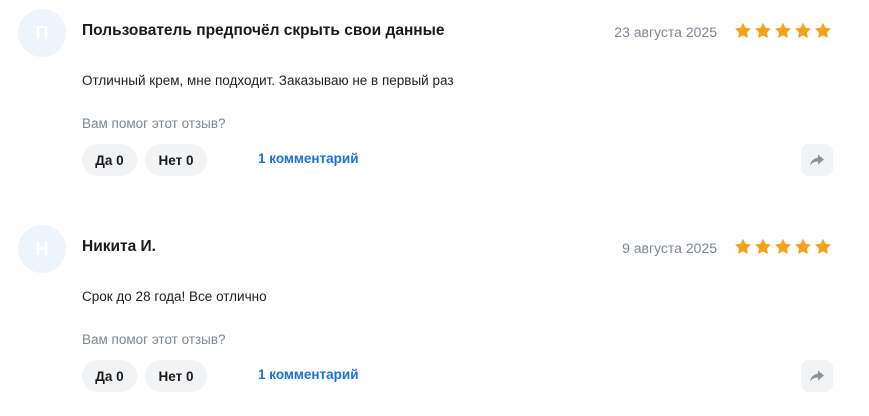 The height and width of the screenshot is (416, 869). What do you see at coordinates (174, 296) in the screenshot?
I see `review-text: Срок до 28 года! Все отлично` at bounding box center [174, 296].